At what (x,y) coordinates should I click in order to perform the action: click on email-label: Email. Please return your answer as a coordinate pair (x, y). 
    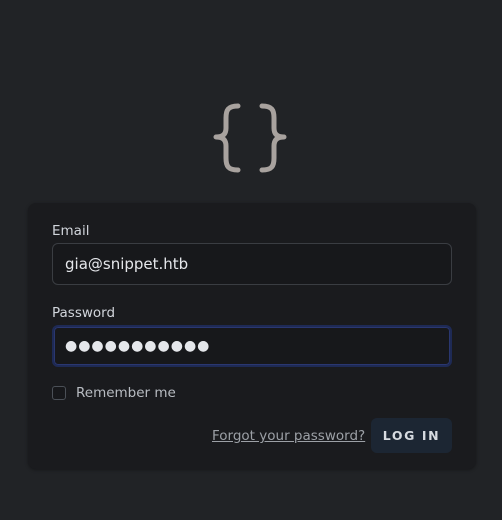
    Looking at the image, I should click on (71, 231).